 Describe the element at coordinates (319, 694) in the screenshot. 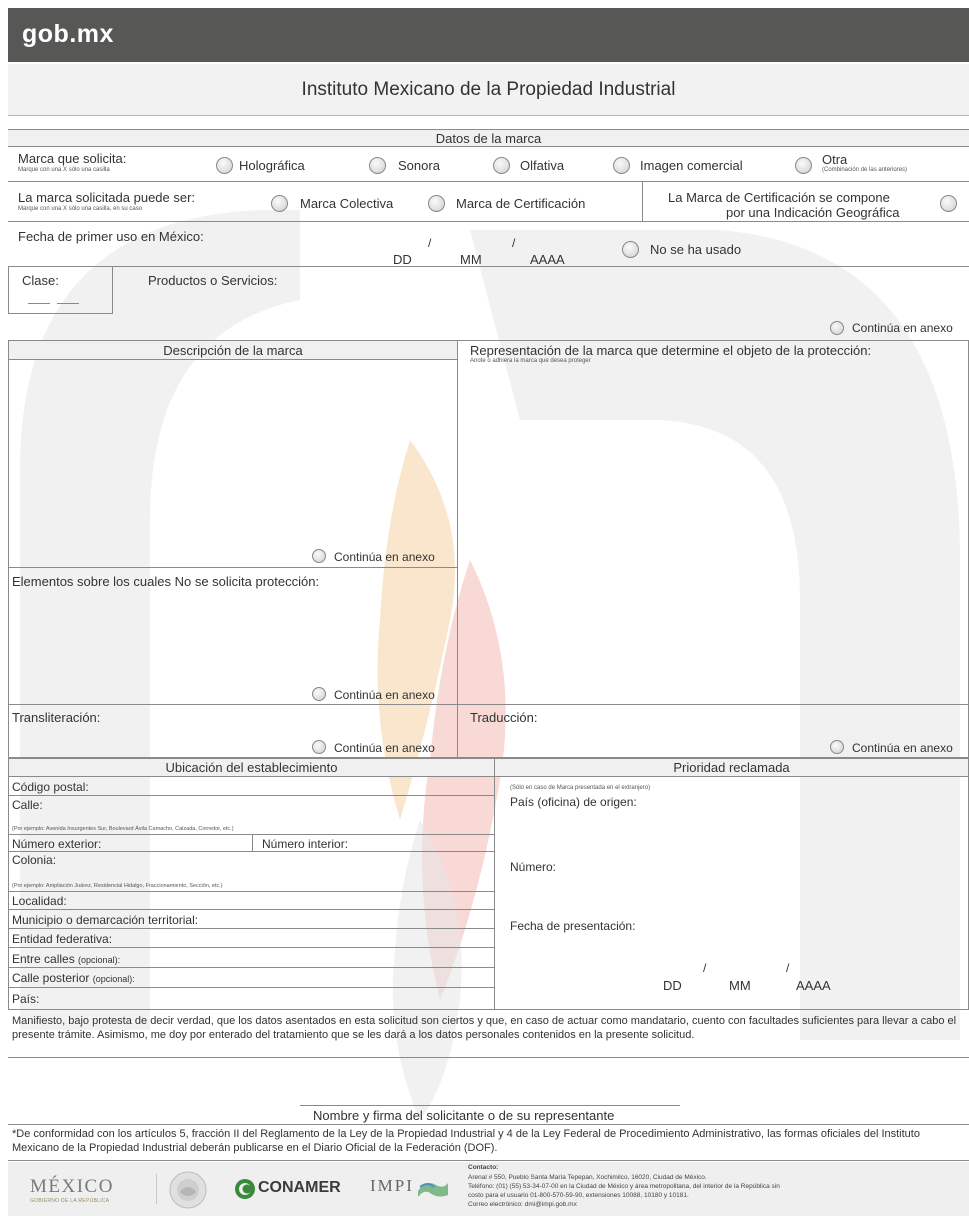

I see `radio-anexo-elementos` at that location.